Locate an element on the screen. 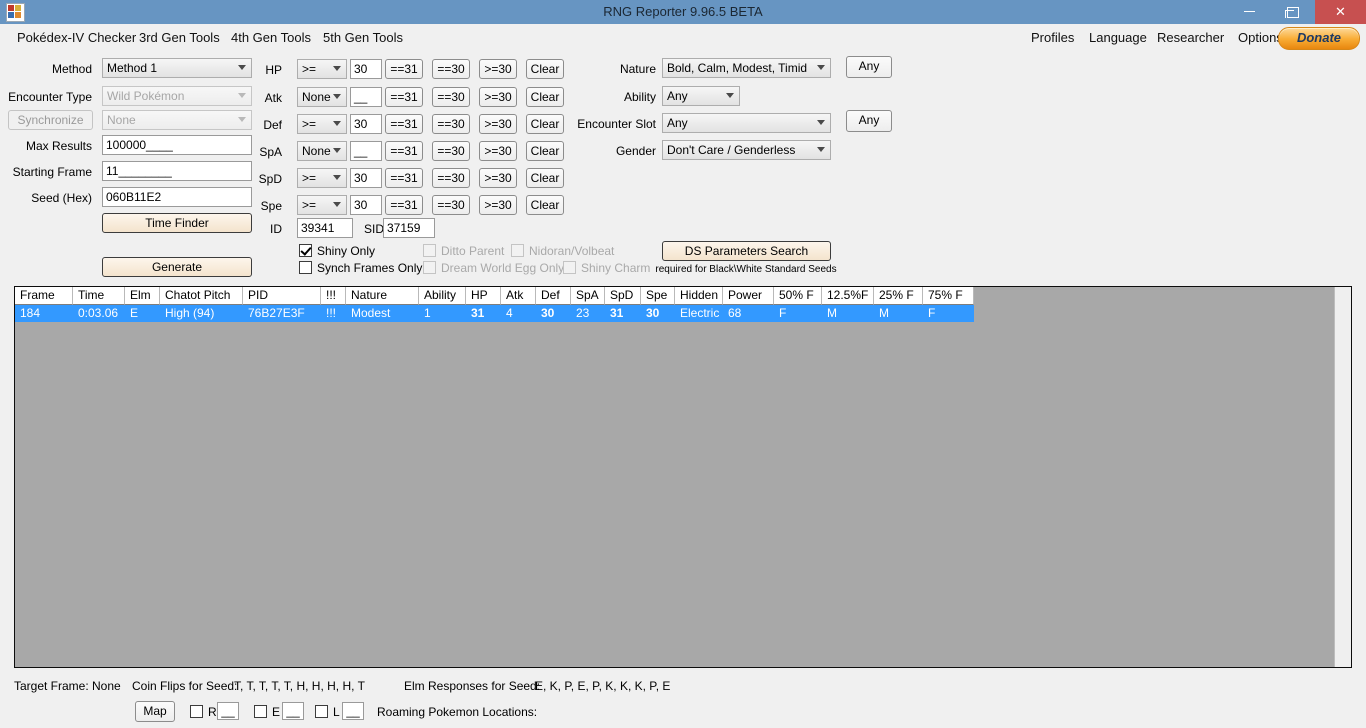 The image size is (1366, 728). column-header-nature: Nature is located at coordinates (382, 296).